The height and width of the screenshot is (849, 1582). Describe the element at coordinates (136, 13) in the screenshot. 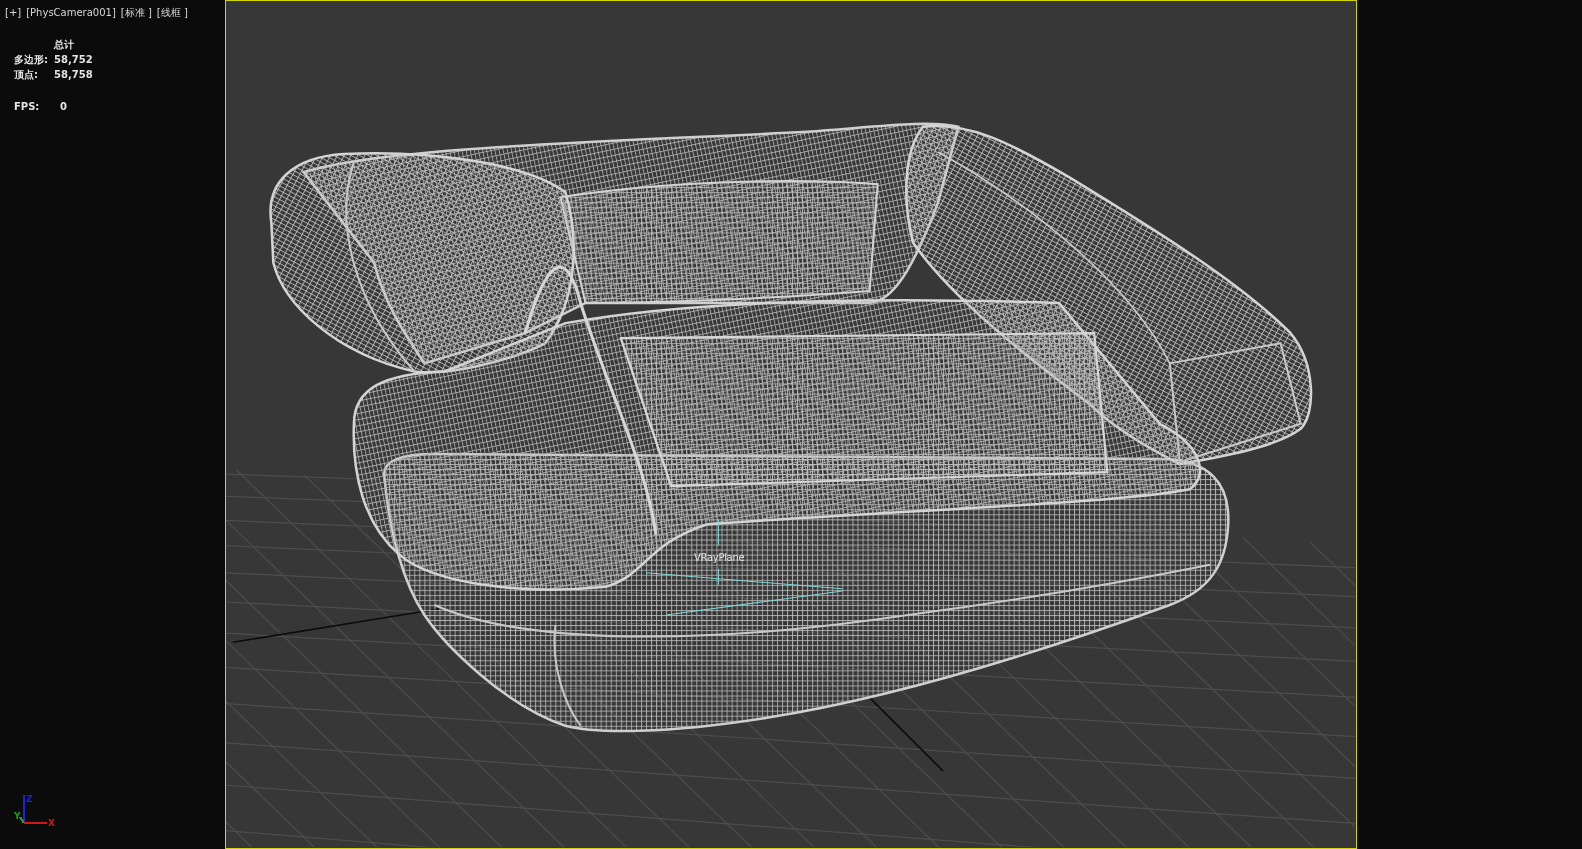

I see `shading-mode-label: [标准 ]` at that location.